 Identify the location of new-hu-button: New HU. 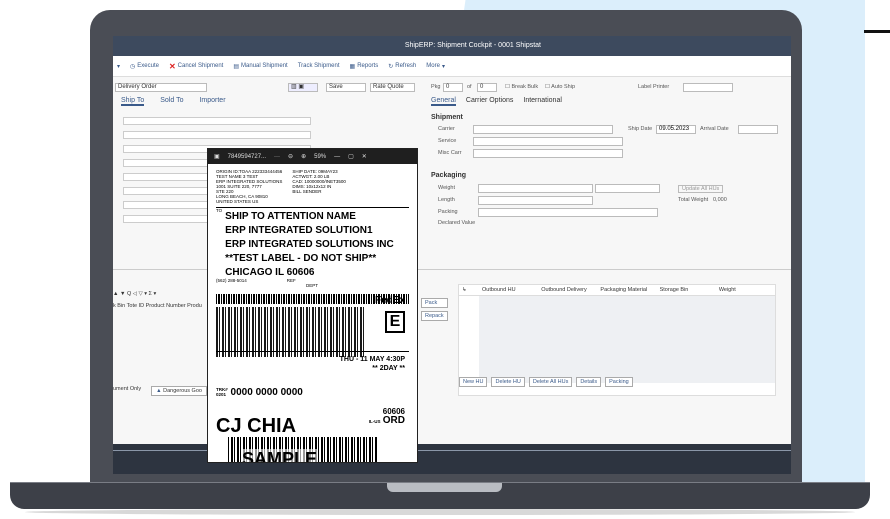
(473, 382).